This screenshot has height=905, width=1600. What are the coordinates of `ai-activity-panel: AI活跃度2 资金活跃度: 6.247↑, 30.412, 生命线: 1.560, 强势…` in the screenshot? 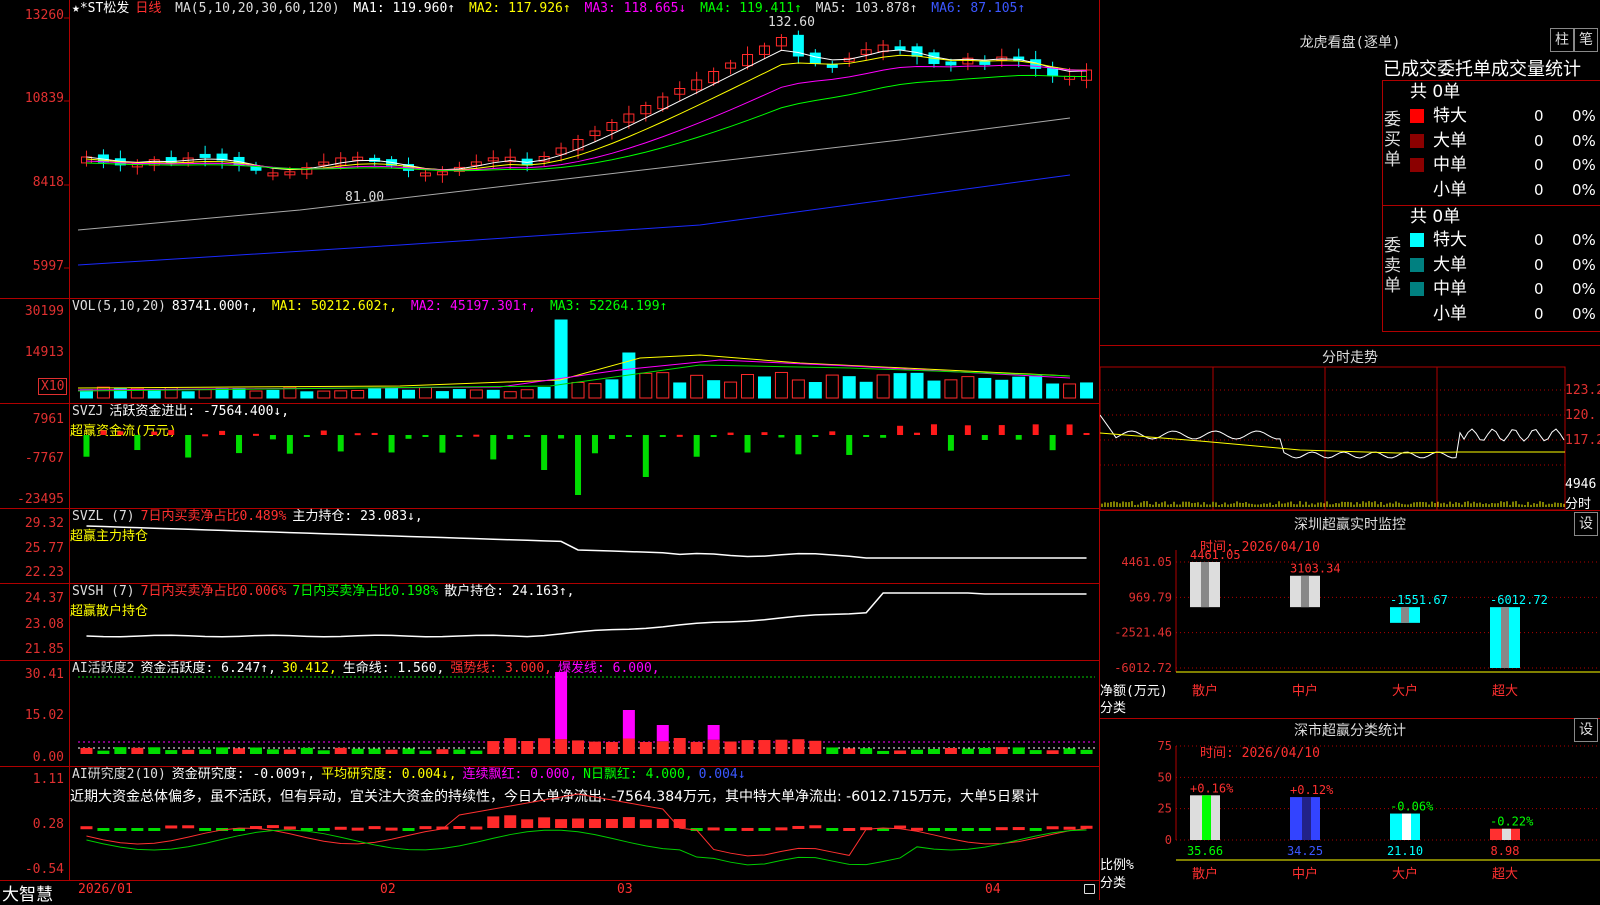 It's located at (550, 713).